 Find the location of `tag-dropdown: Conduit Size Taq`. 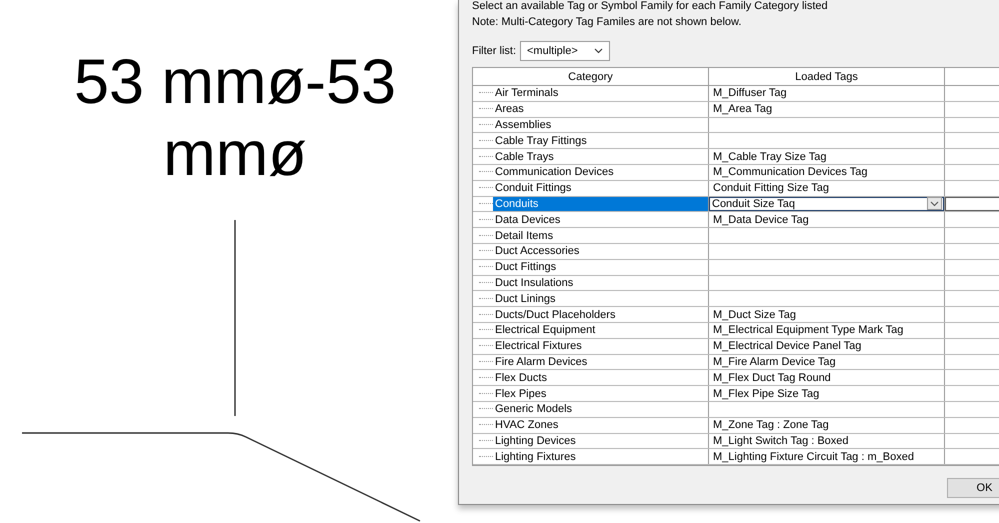

tag-dropdown: Conduit Size Taq is located at coordinates (826, 204).